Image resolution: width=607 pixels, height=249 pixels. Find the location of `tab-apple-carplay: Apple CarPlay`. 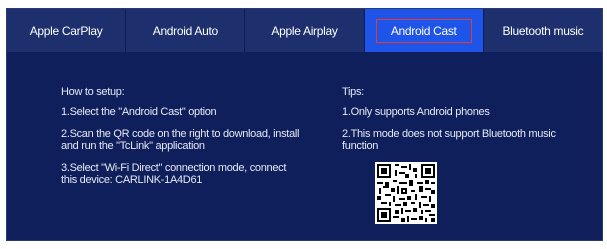

tab-apple-carplay: Apple CarPlay is located at coordinates (67, 30).